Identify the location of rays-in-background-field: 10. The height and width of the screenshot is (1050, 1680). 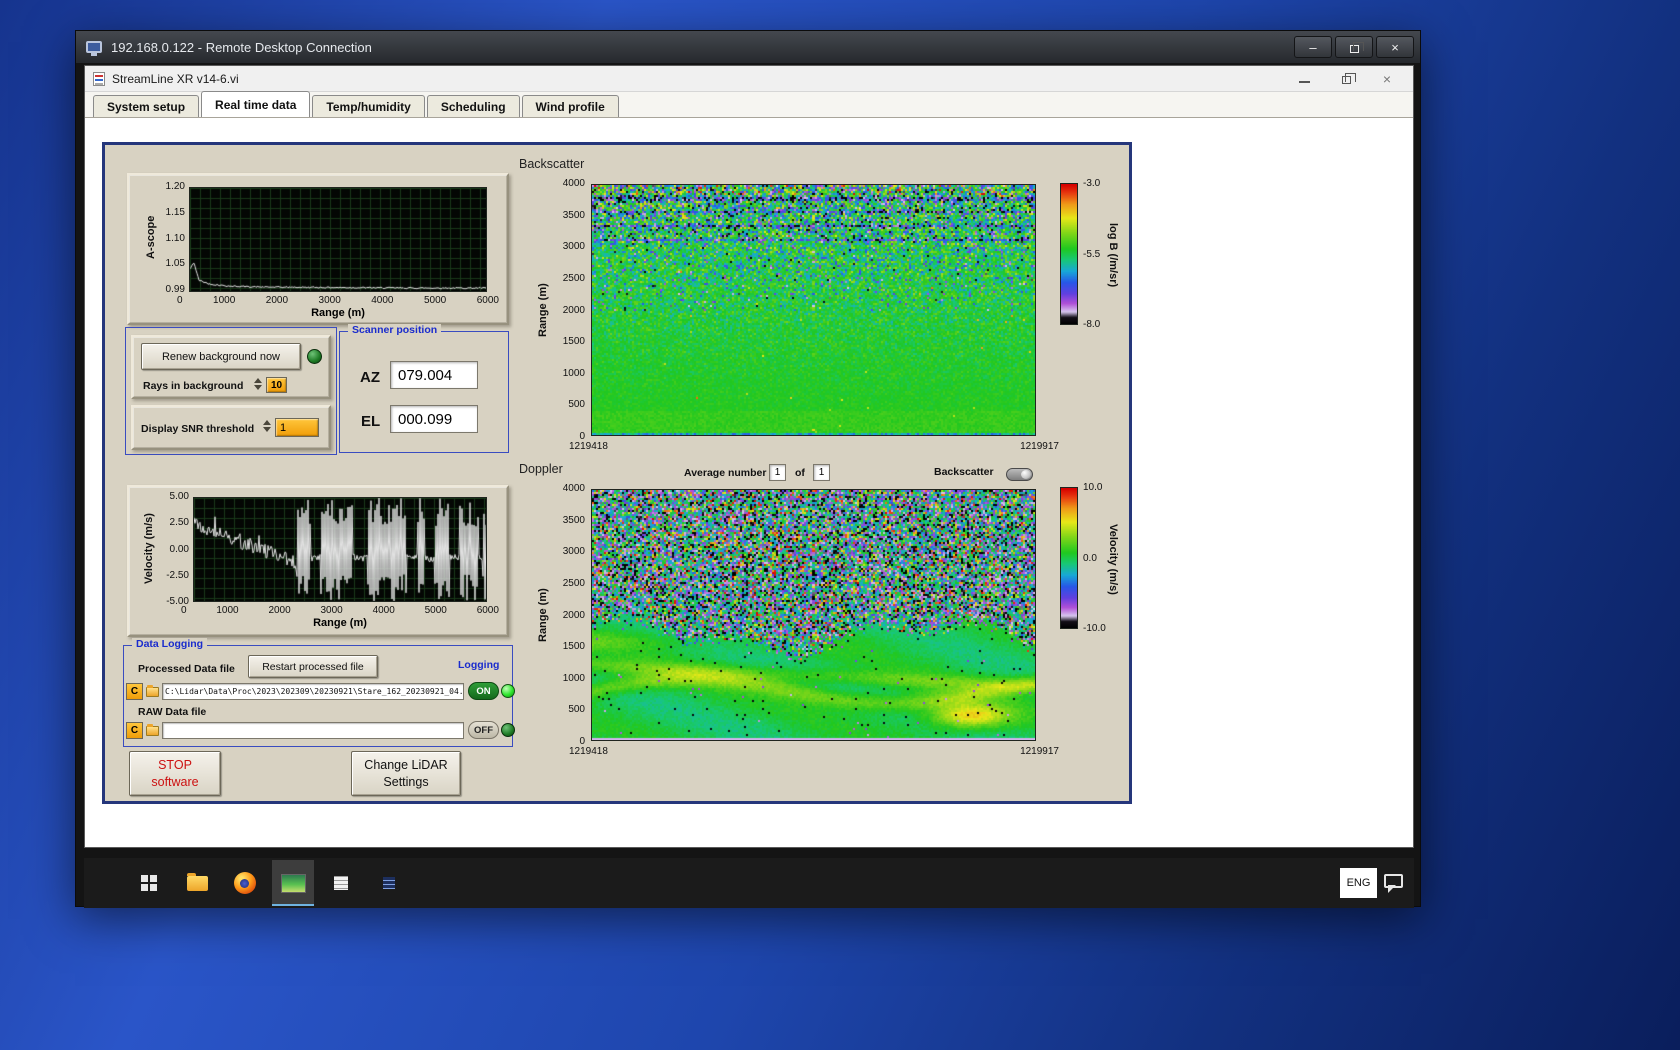
(276, 385).